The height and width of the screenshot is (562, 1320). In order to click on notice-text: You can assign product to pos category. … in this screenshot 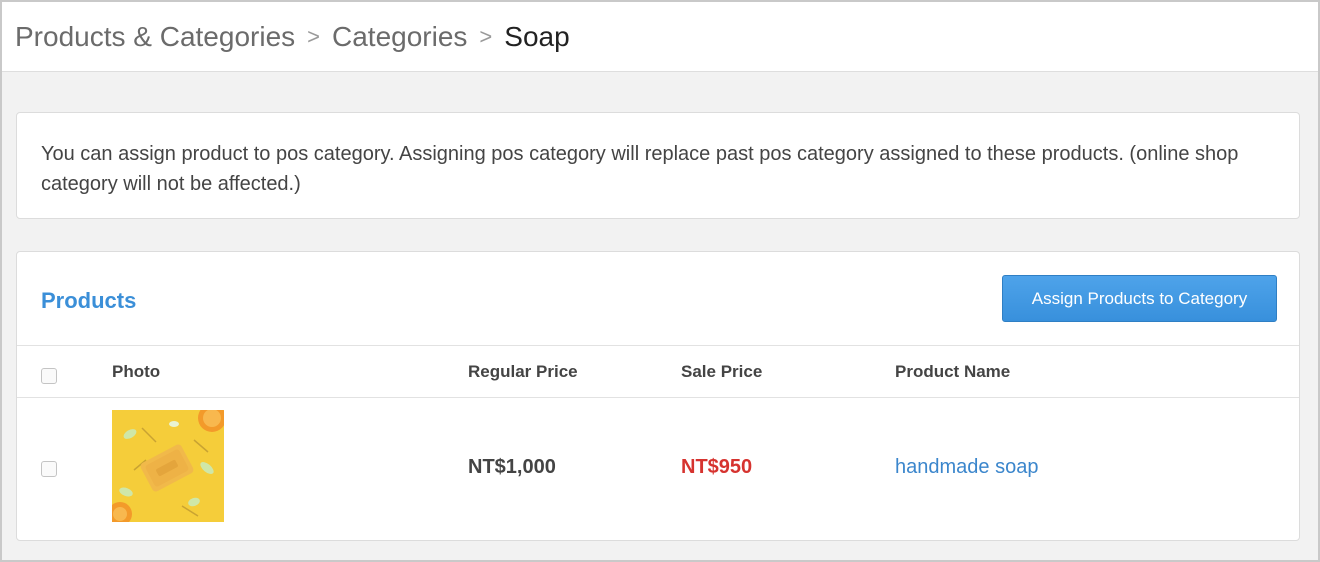, I will do `click(640, 169)`.